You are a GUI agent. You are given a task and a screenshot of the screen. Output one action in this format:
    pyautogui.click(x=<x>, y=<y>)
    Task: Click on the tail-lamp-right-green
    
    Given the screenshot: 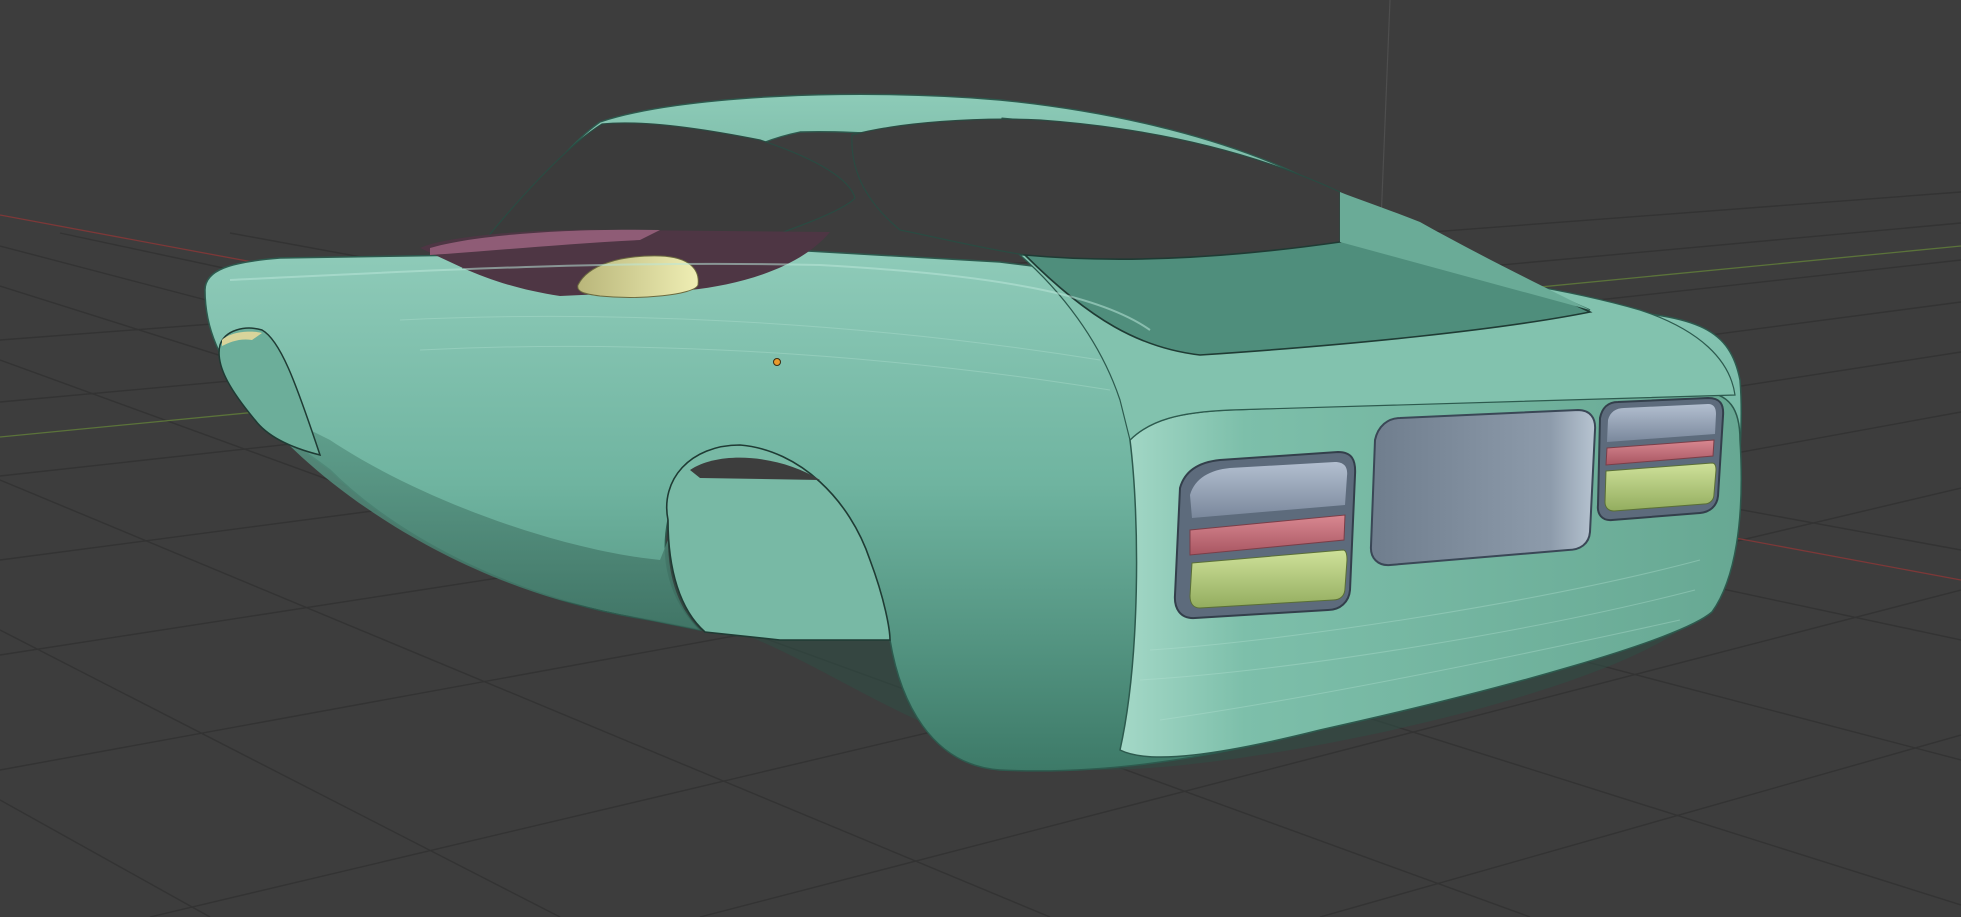 What is the action you would take?
    pyautogui.click(x=1660, y=487)
    